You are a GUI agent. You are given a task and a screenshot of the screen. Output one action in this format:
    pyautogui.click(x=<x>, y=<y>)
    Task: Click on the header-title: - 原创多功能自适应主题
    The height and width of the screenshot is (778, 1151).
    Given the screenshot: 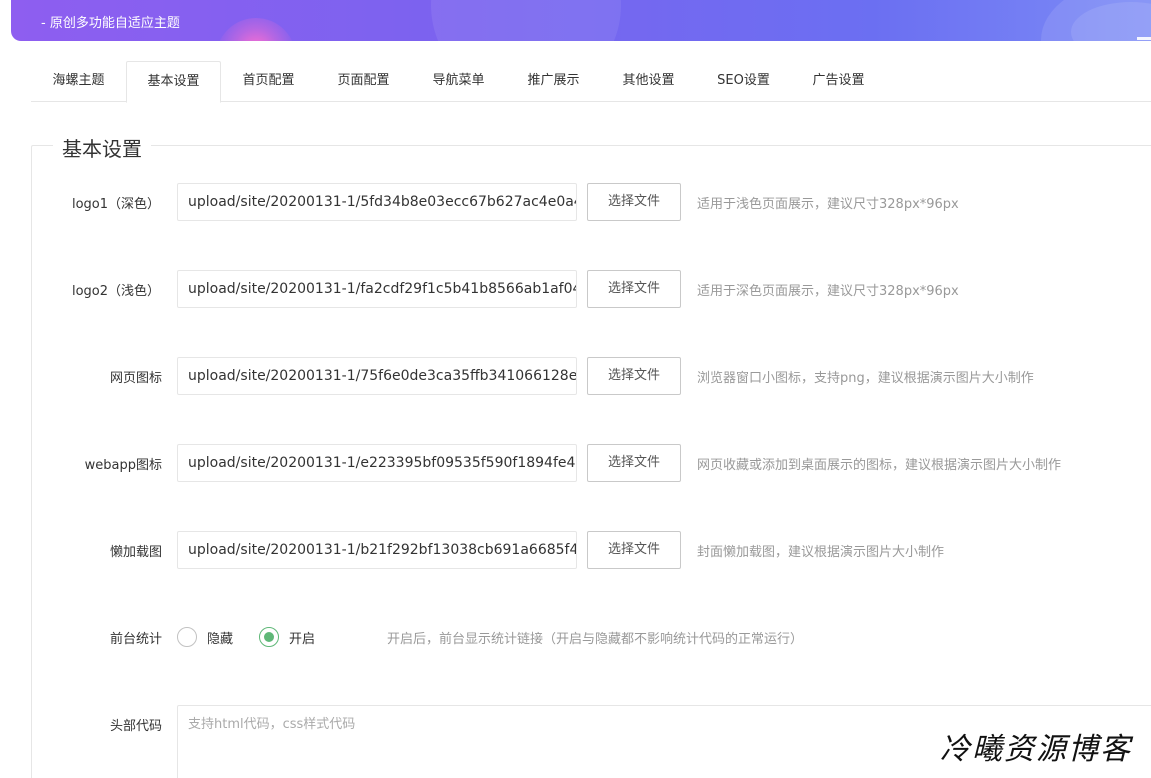 What is the action you would take?
    pyautogui.click(x=110, y=23)
    